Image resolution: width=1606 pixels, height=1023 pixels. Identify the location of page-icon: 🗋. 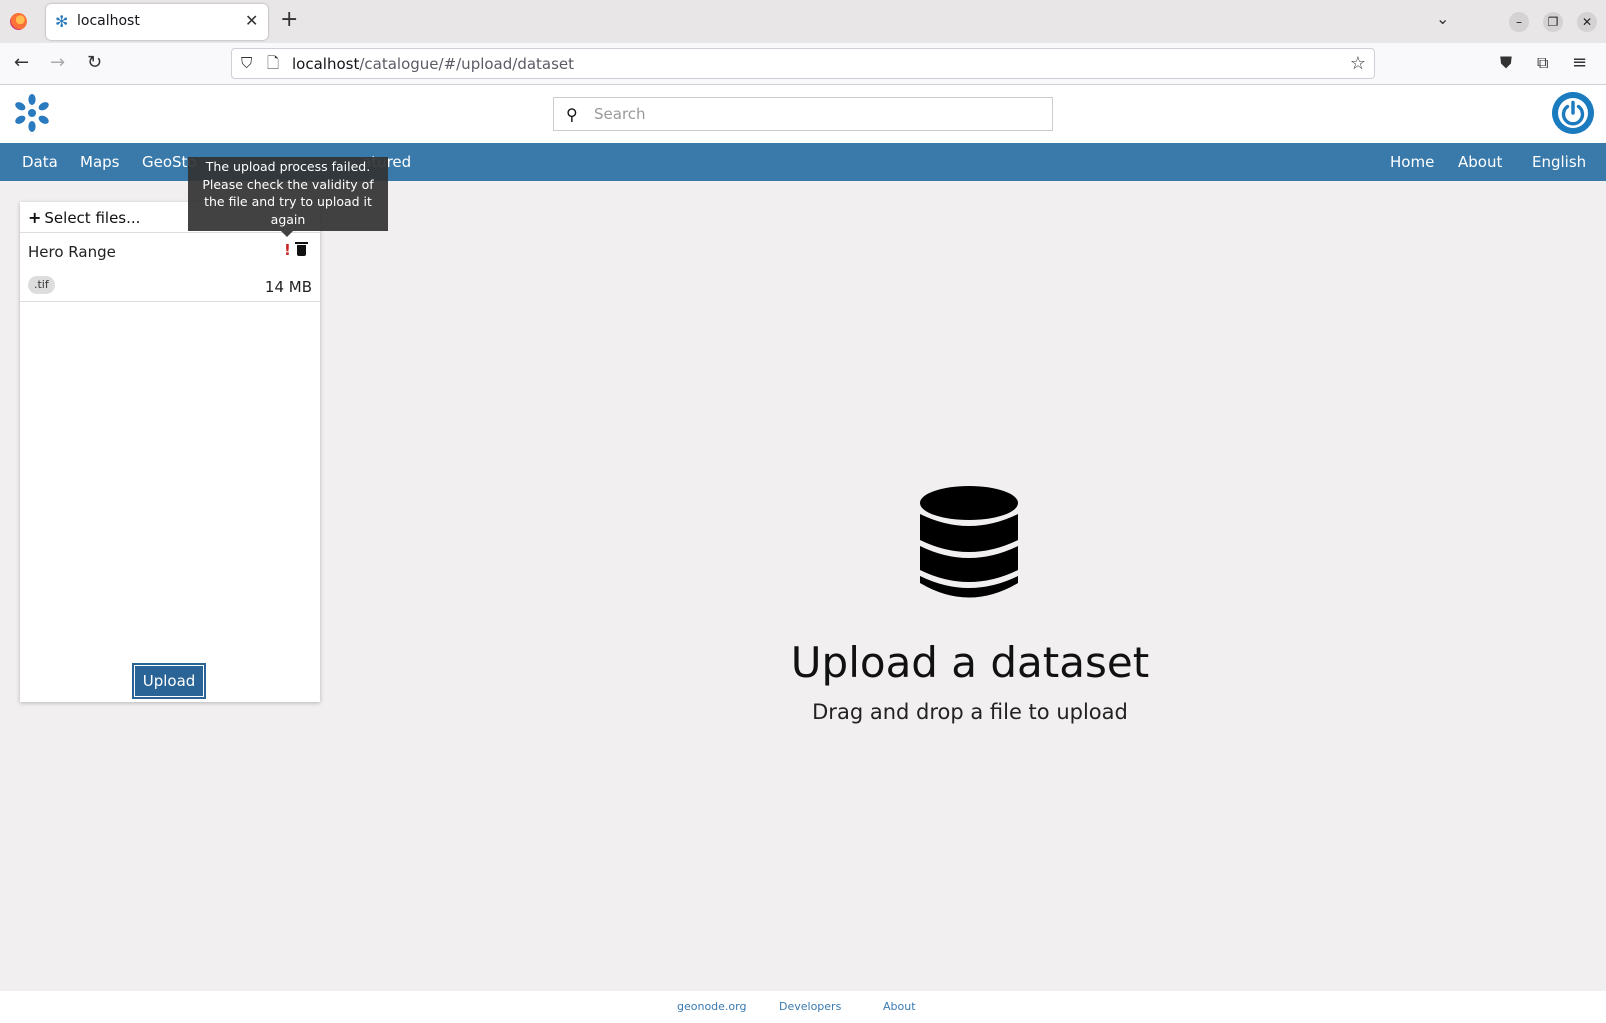
(273, 65).